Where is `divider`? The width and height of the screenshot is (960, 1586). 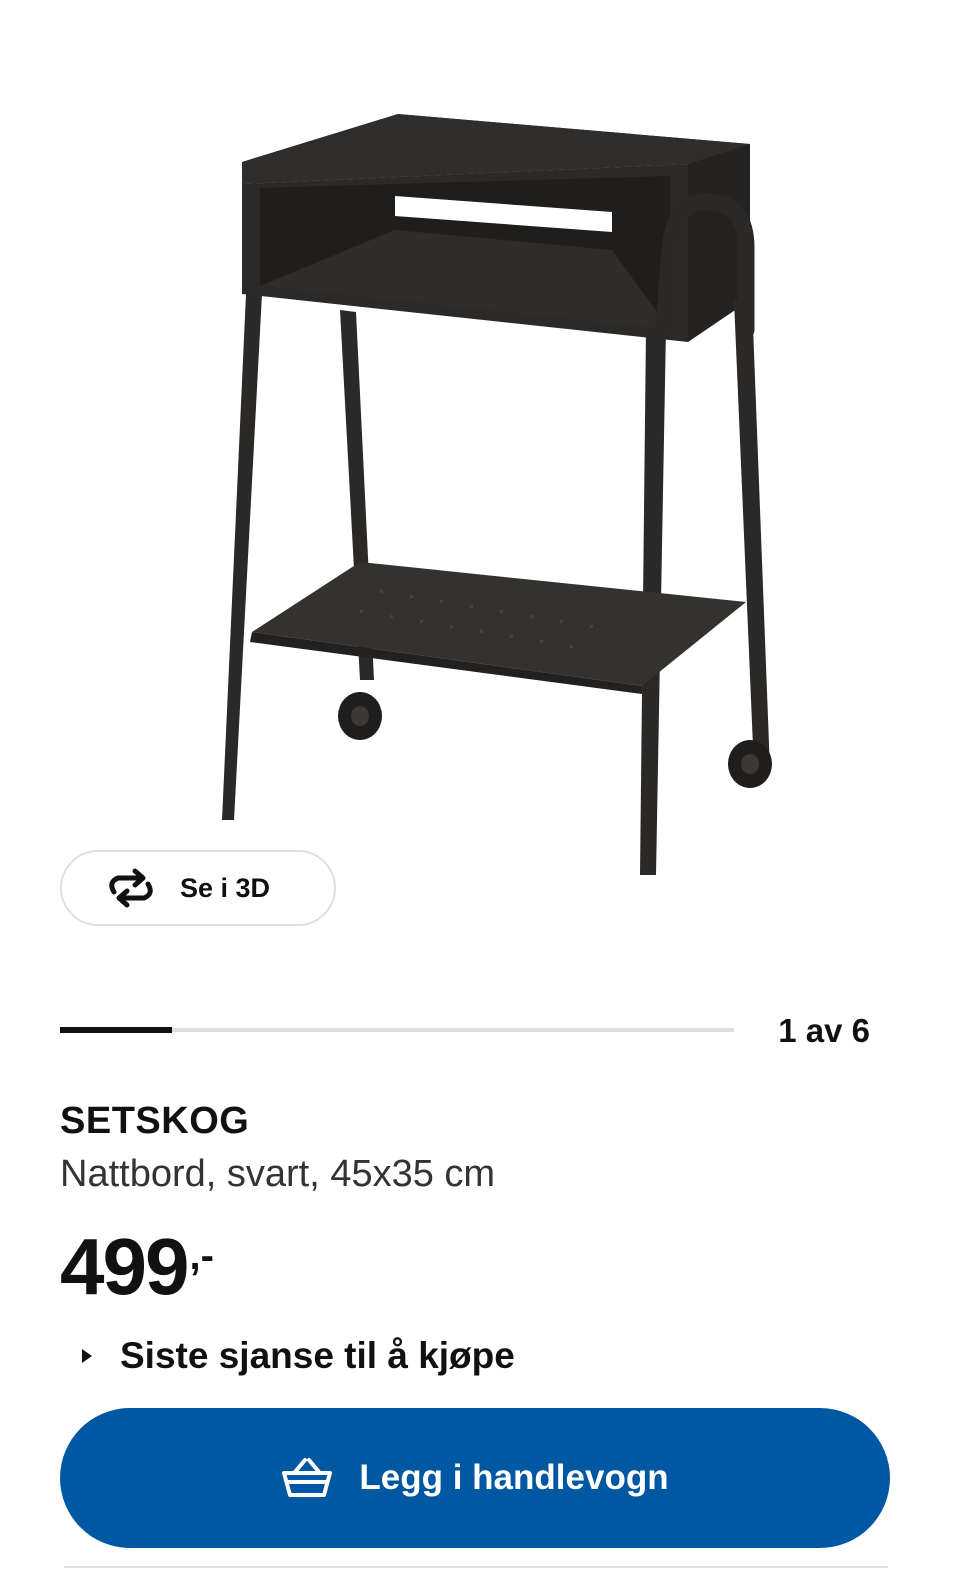 divider is located at coordinates (476, 1567).